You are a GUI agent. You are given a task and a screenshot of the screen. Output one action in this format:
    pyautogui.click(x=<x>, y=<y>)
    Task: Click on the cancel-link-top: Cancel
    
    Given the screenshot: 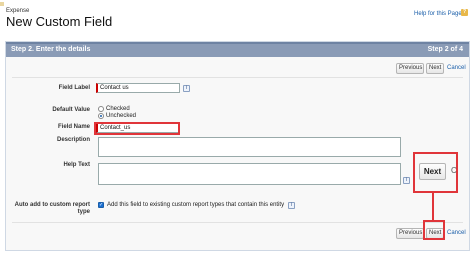 What is the action you would take?
    pyautogui.click(x=456, y=68)
    